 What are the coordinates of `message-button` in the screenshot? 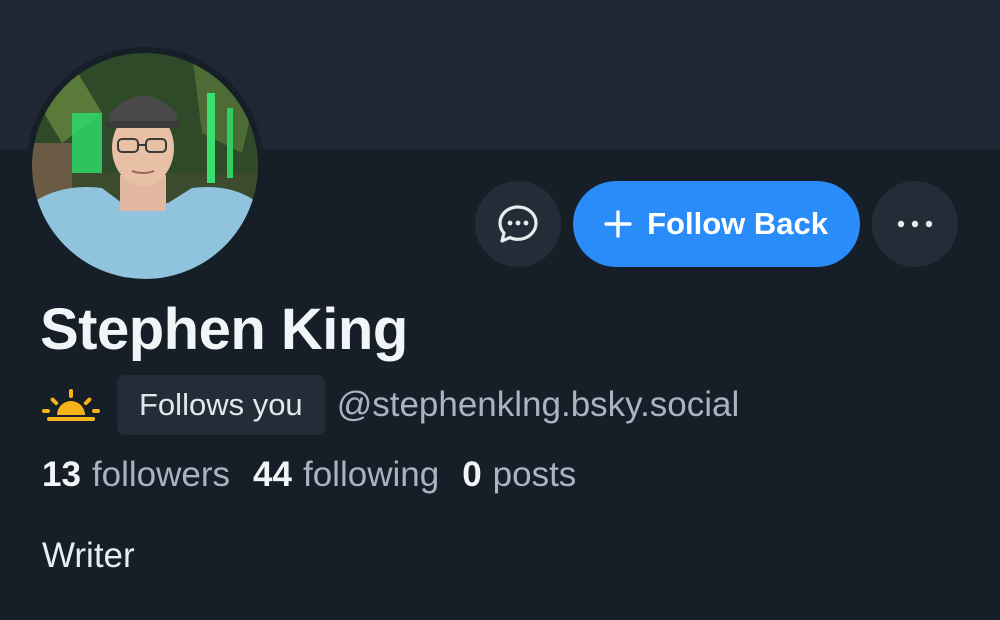 It's located at (518, 224).